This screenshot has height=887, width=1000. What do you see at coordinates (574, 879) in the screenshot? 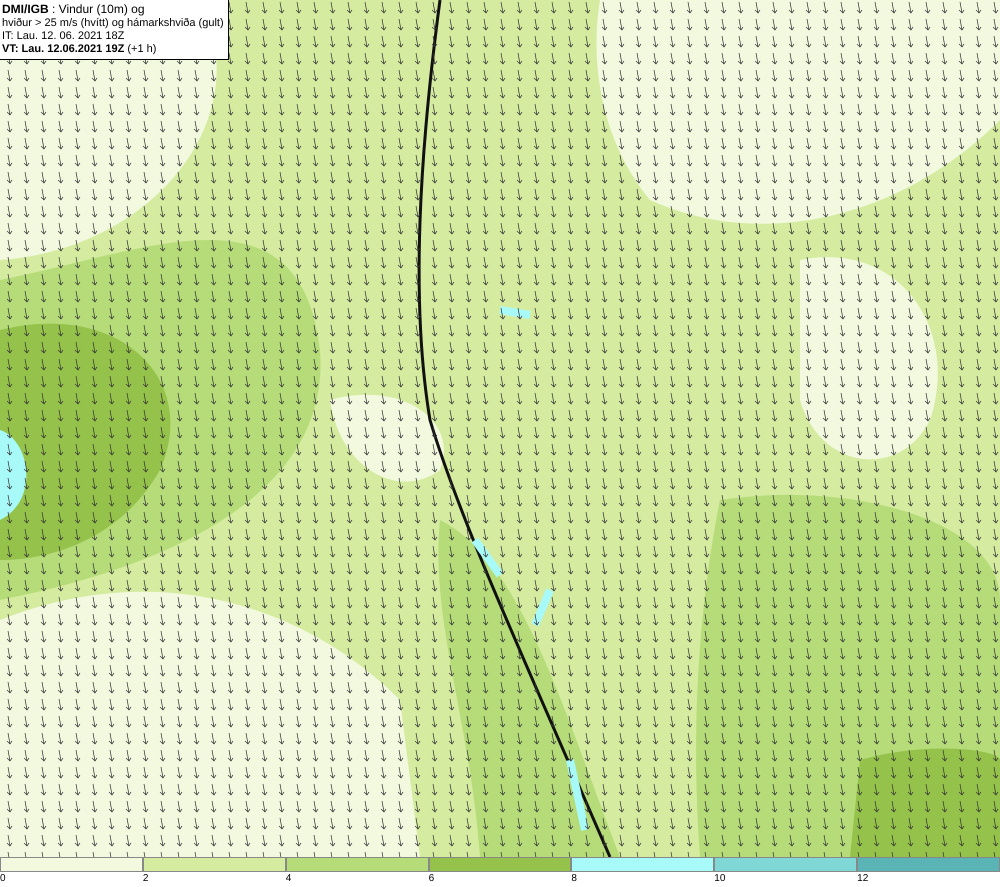
I see `legend-label: 8` at bounding box center [574, 879].